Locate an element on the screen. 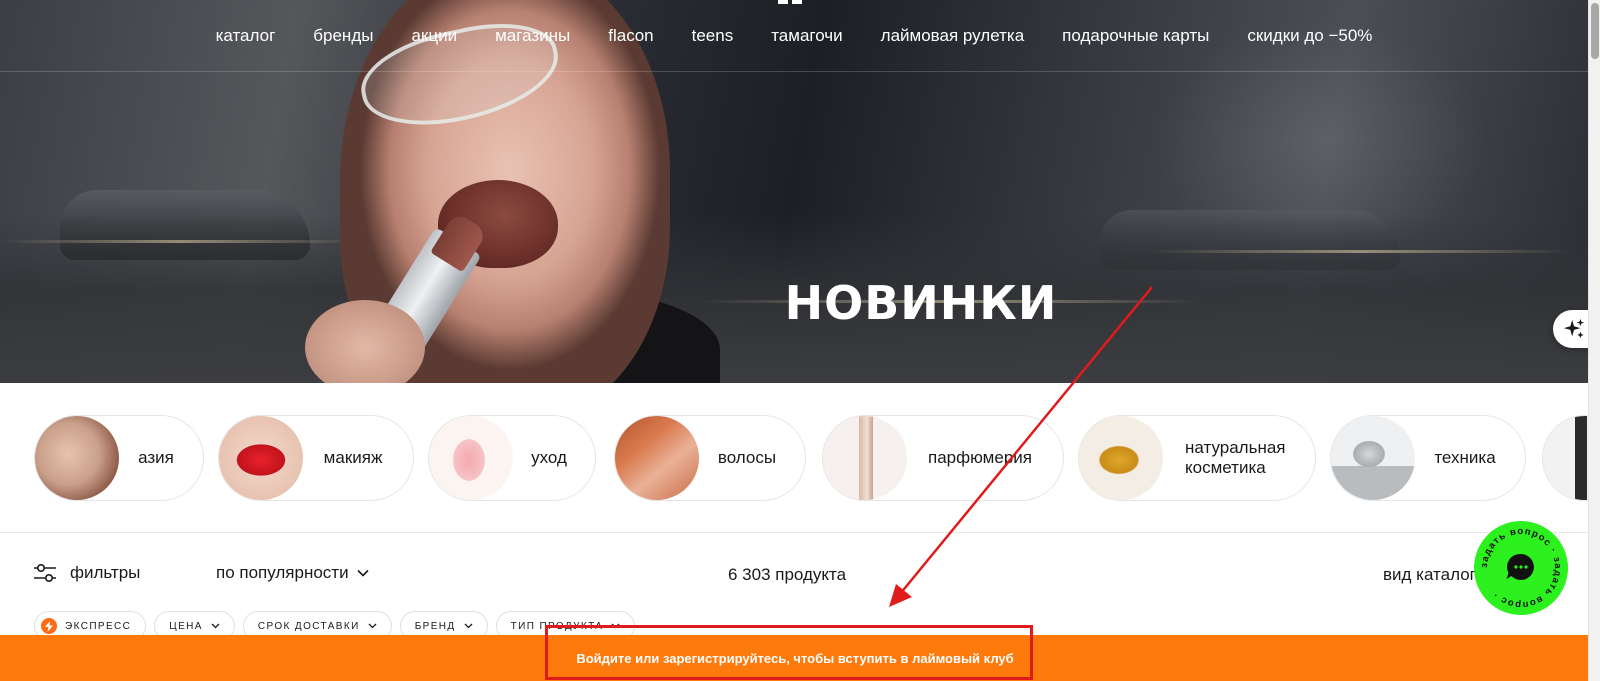  category-label: макияж is located at coordinates (353, 457).